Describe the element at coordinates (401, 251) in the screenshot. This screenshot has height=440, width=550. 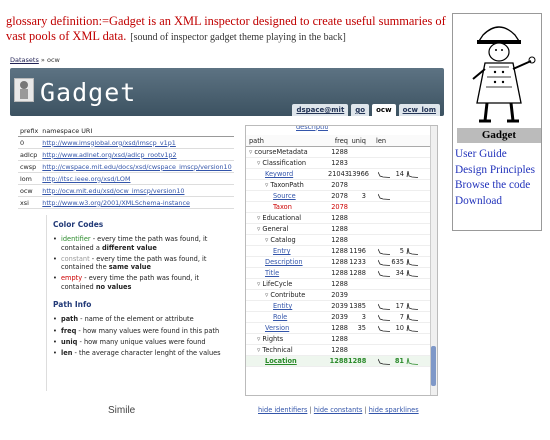
I see `tree-len-value: 5` at that location.